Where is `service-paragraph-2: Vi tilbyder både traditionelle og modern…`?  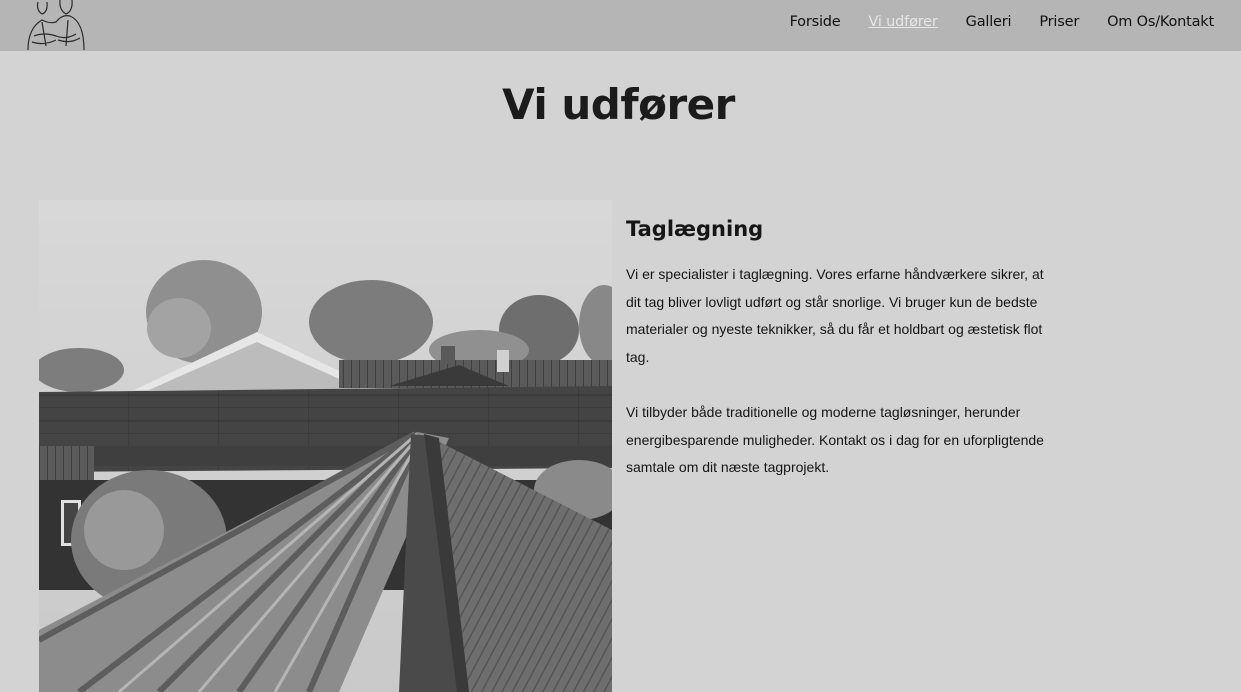 service-paragraph-2: Vi tilbyder både traditionelle og modern… is located at coordinates (835, 440).